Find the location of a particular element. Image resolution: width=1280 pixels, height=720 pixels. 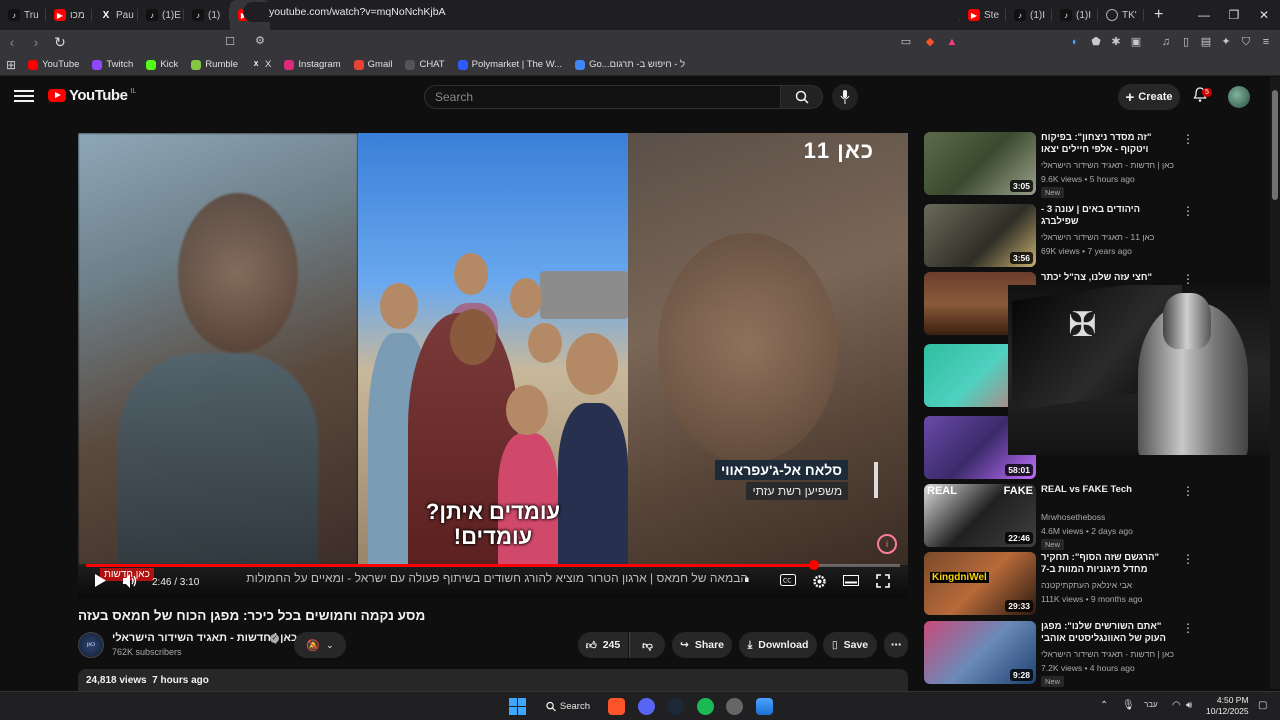

like-button: 👍︎ 245 is located at coordinates (603, 645).